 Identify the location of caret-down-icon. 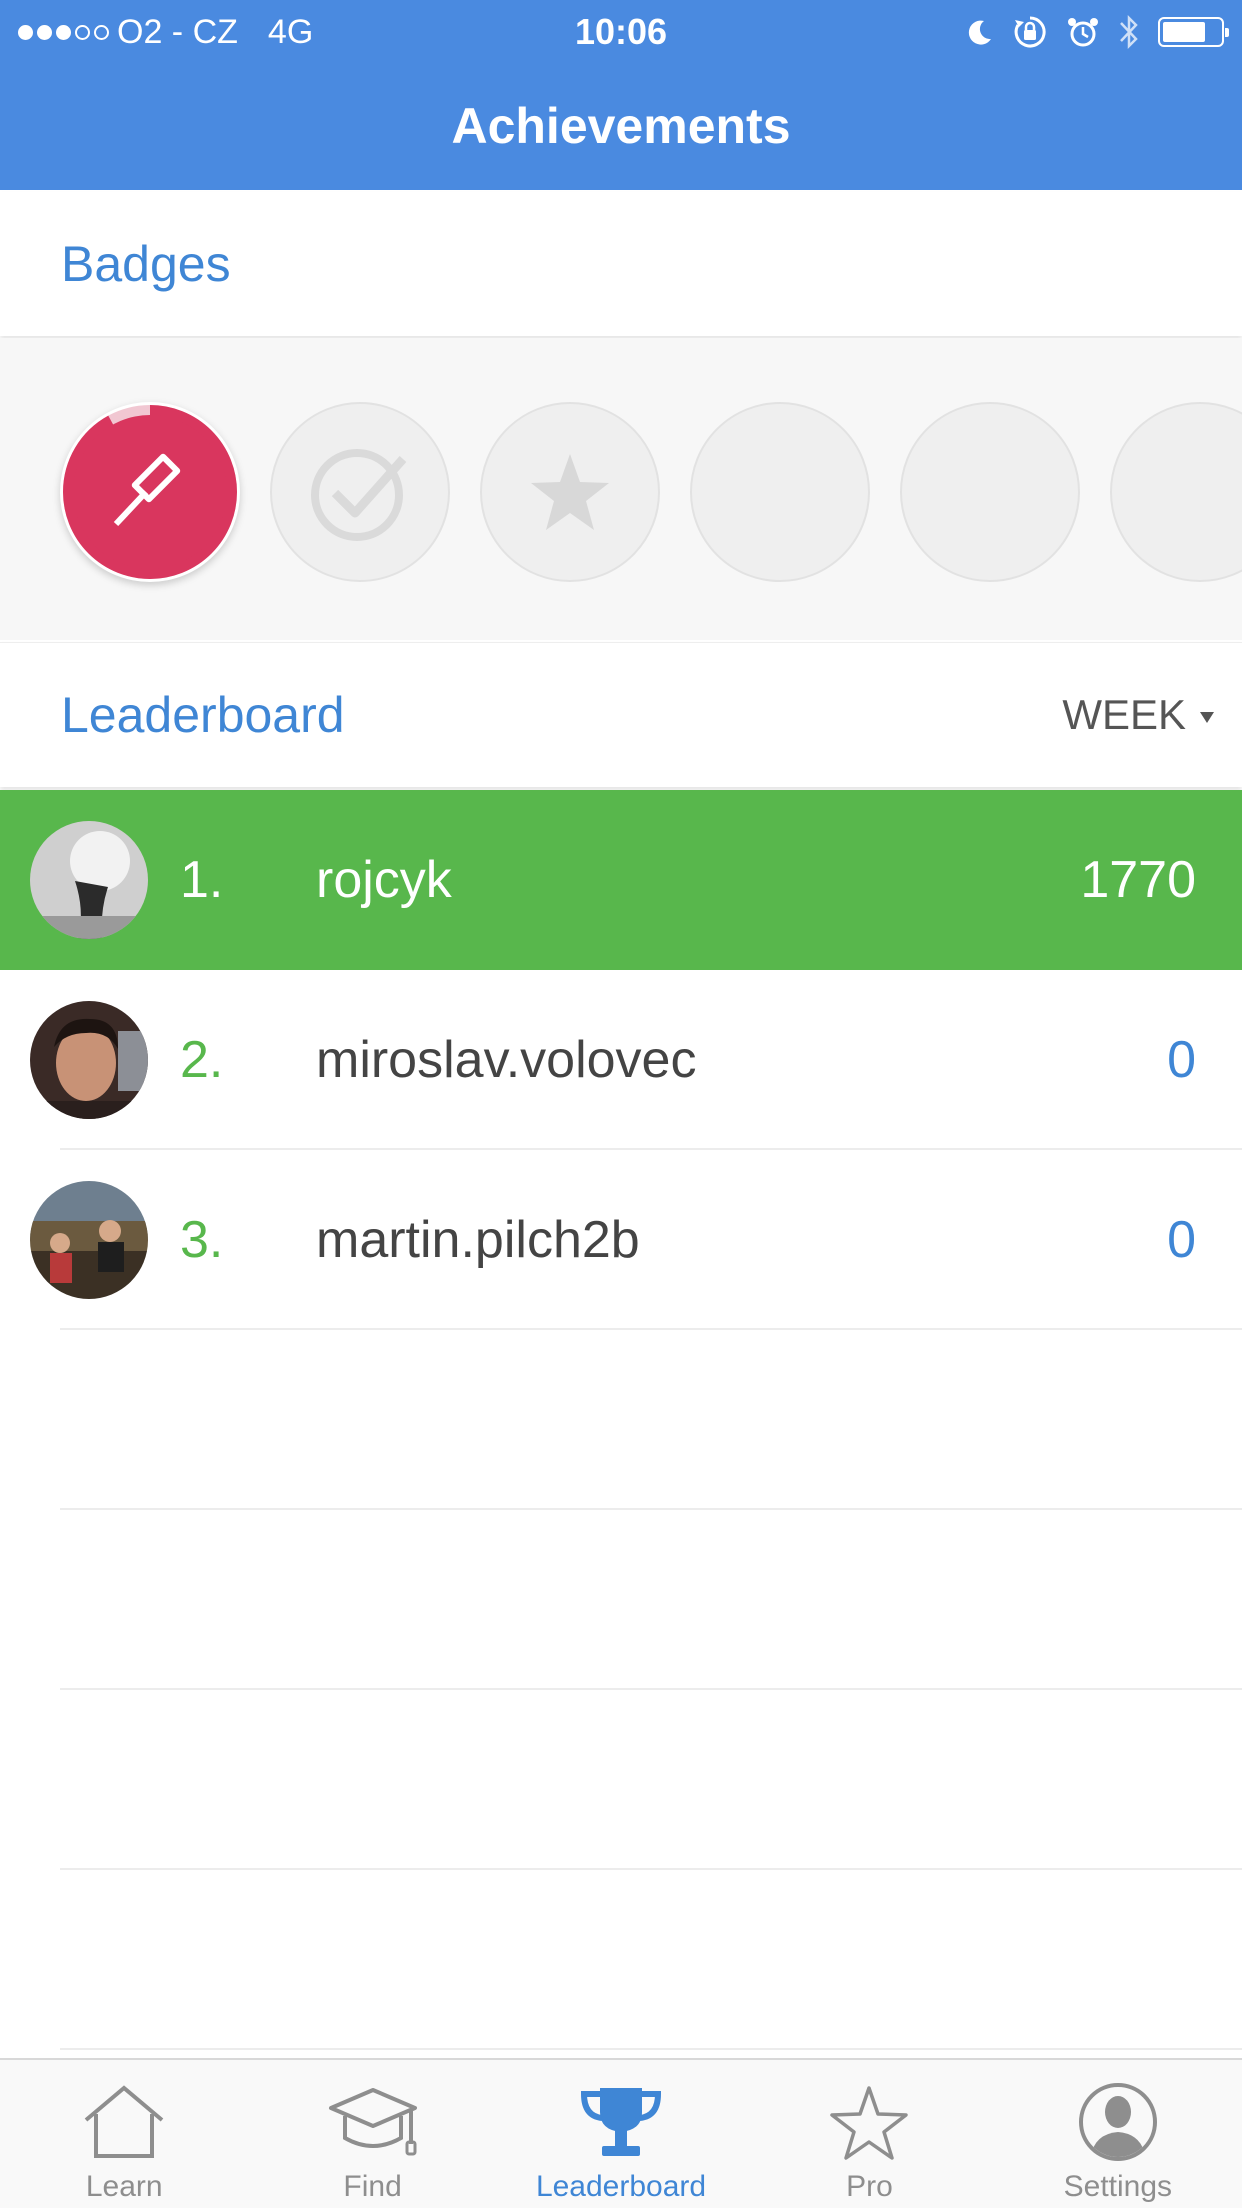
(1207, 717).